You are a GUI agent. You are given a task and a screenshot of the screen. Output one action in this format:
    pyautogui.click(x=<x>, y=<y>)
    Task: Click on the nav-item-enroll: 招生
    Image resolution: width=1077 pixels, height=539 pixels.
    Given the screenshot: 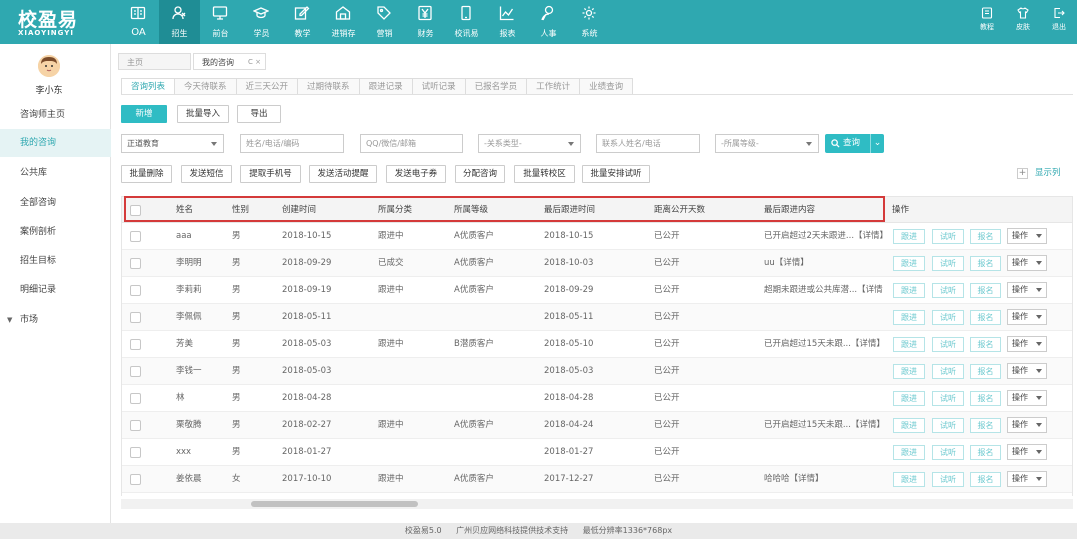 What is the action you would take?
    pyautogui.click(x=179, y=22)
    